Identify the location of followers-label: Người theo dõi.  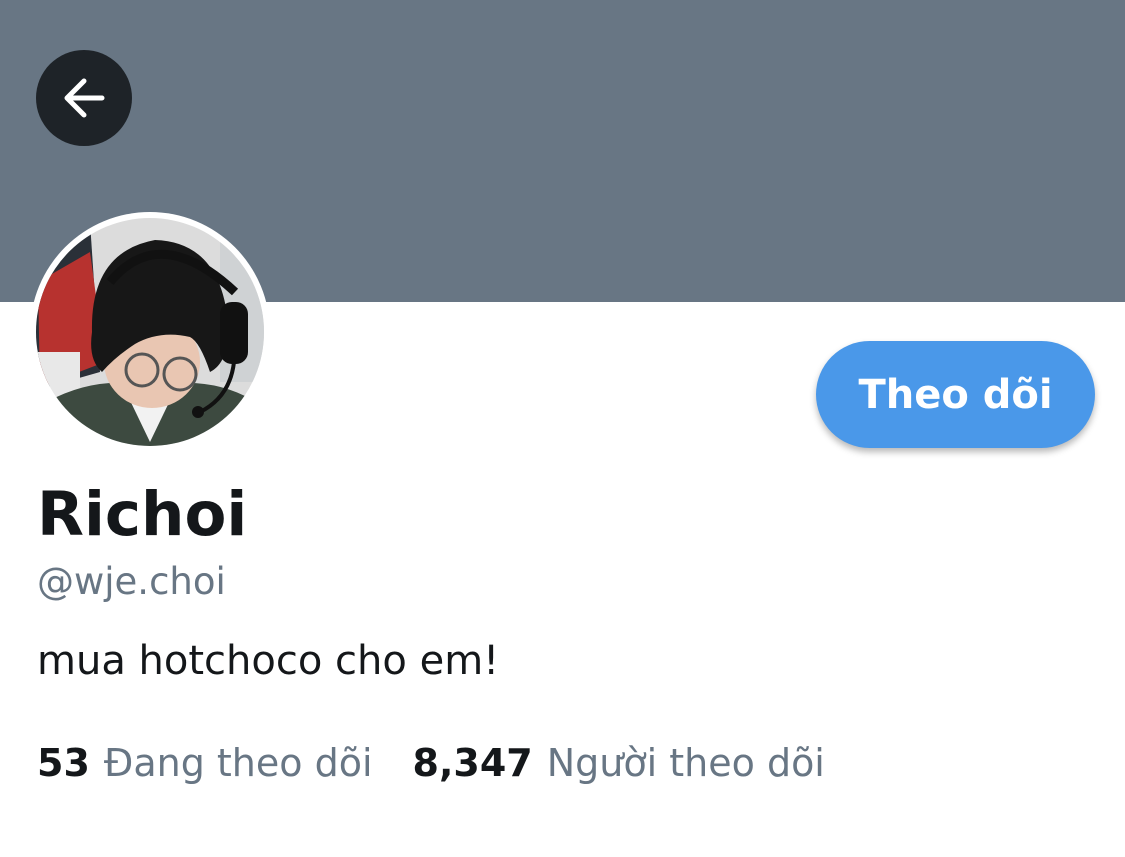
(685, 763).